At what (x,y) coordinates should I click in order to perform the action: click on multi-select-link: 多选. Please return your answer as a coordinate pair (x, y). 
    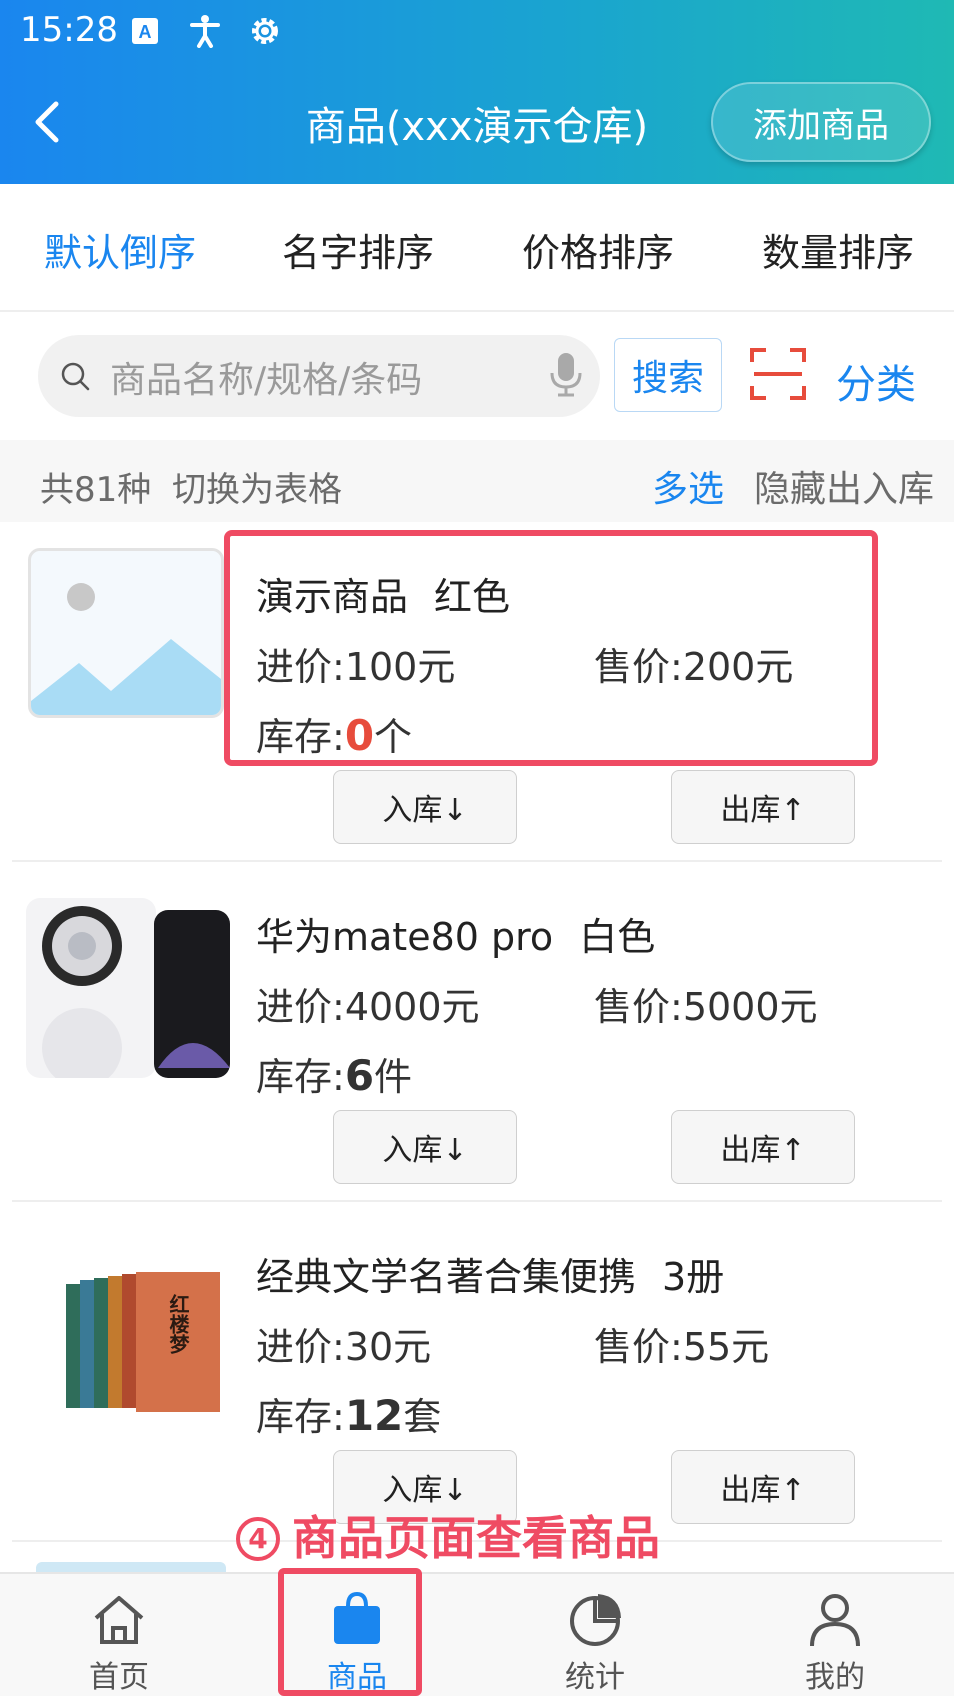
    Looking at the image, I should click on (688, 486).